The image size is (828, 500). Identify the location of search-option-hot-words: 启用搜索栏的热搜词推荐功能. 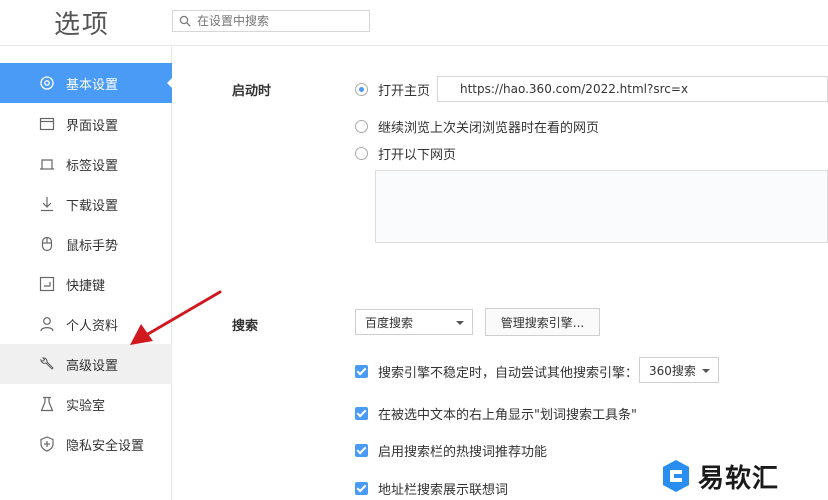
(451, 450).